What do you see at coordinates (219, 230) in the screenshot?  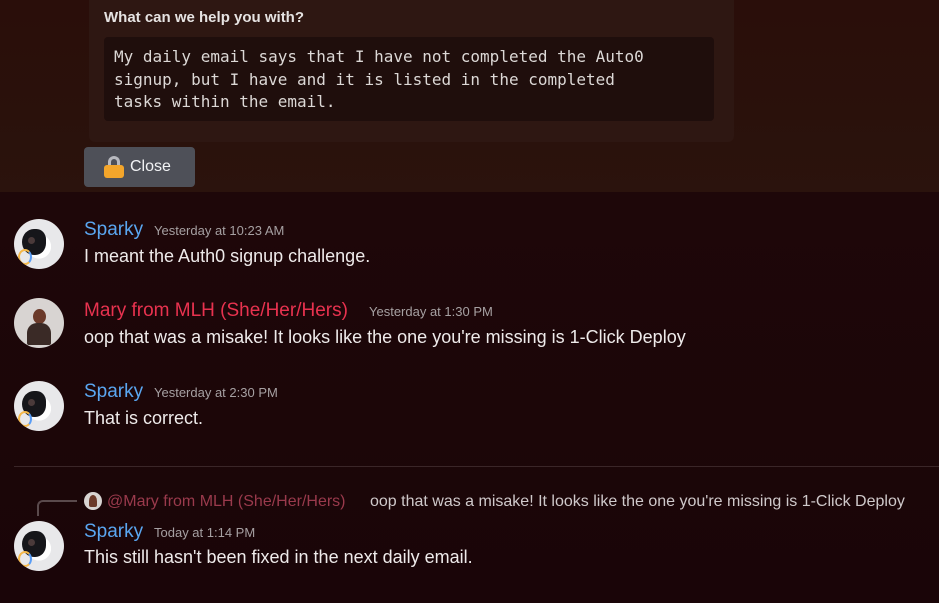 I see `message-timestamp: Yesterday at 10:23 AM` at bounding box center [219, 230].